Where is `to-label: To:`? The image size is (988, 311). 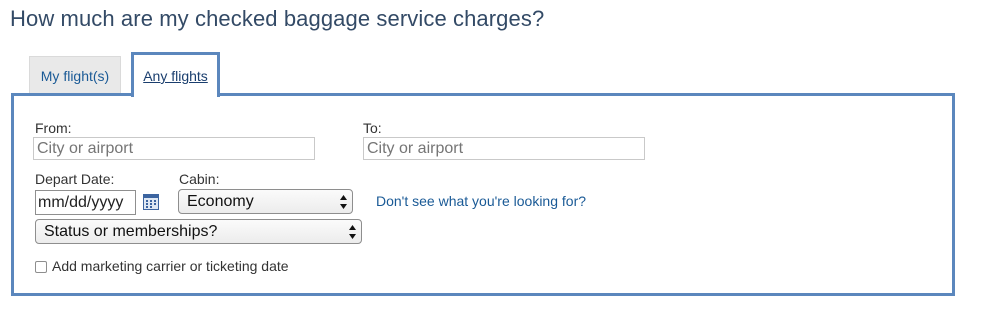
to-label: To: is located at coordinates (372, 128).